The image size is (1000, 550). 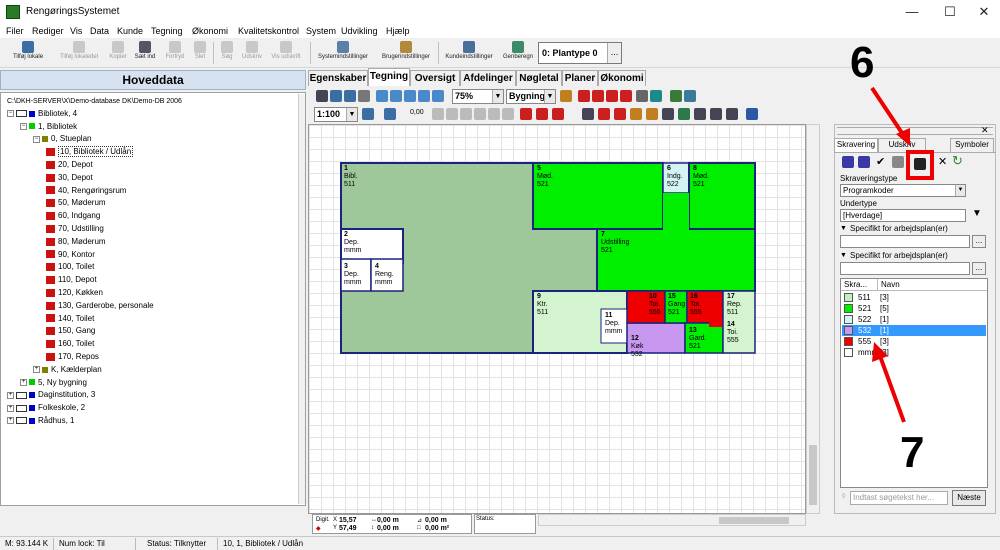 What do you see at coordinates (892, 389) in the screenshot?
I see `arrow-7-line` at bounding box center [892, 389].